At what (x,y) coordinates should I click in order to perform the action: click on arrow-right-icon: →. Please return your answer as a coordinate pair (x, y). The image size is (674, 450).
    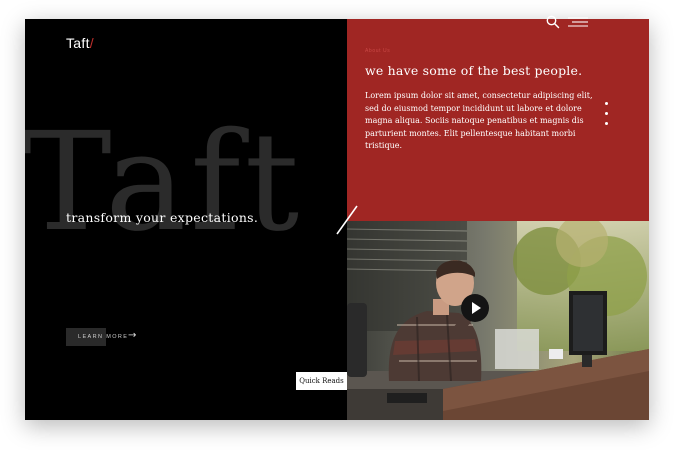
    Looking at the image, I should click on (132, 335).